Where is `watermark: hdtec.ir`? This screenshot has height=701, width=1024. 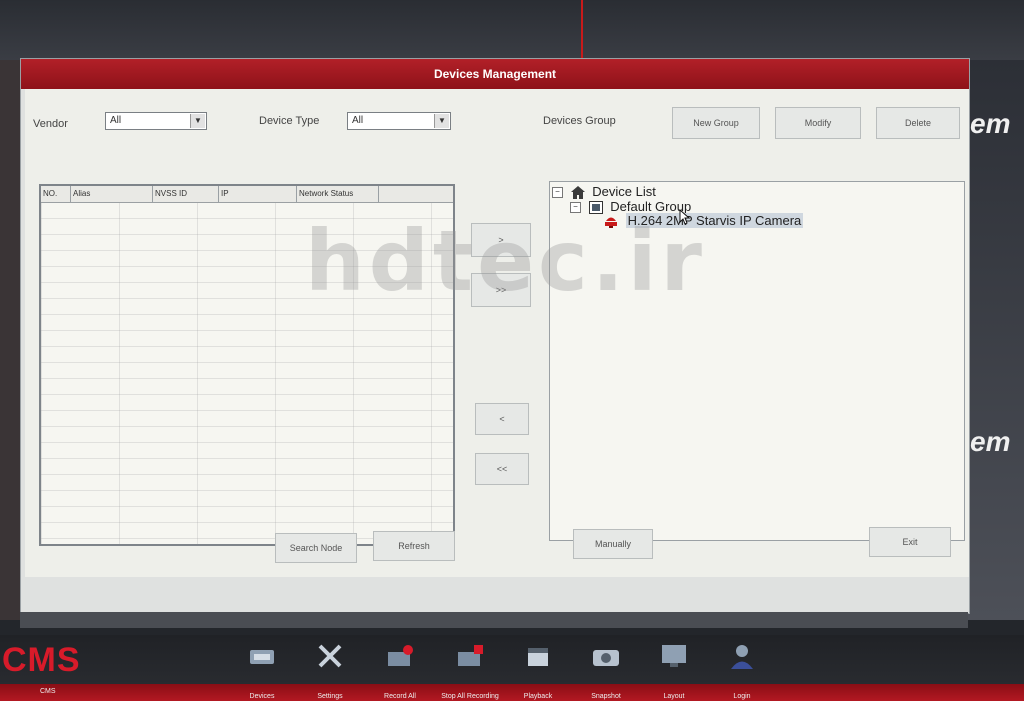 watermark: hdtec.ir is located at coordinates (505, 261).